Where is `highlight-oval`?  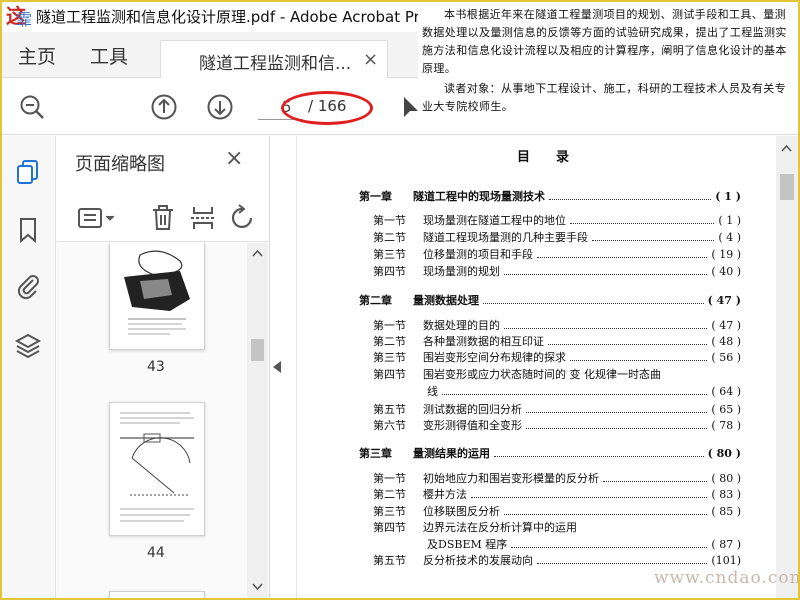
highlight-oval is located at coordinates (327, 108).